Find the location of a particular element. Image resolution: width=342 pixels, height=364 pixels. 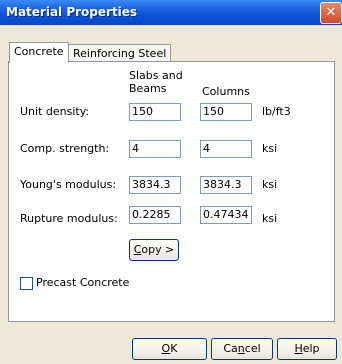

tab-concrete: Concrete is located at coordinates (39, 52).